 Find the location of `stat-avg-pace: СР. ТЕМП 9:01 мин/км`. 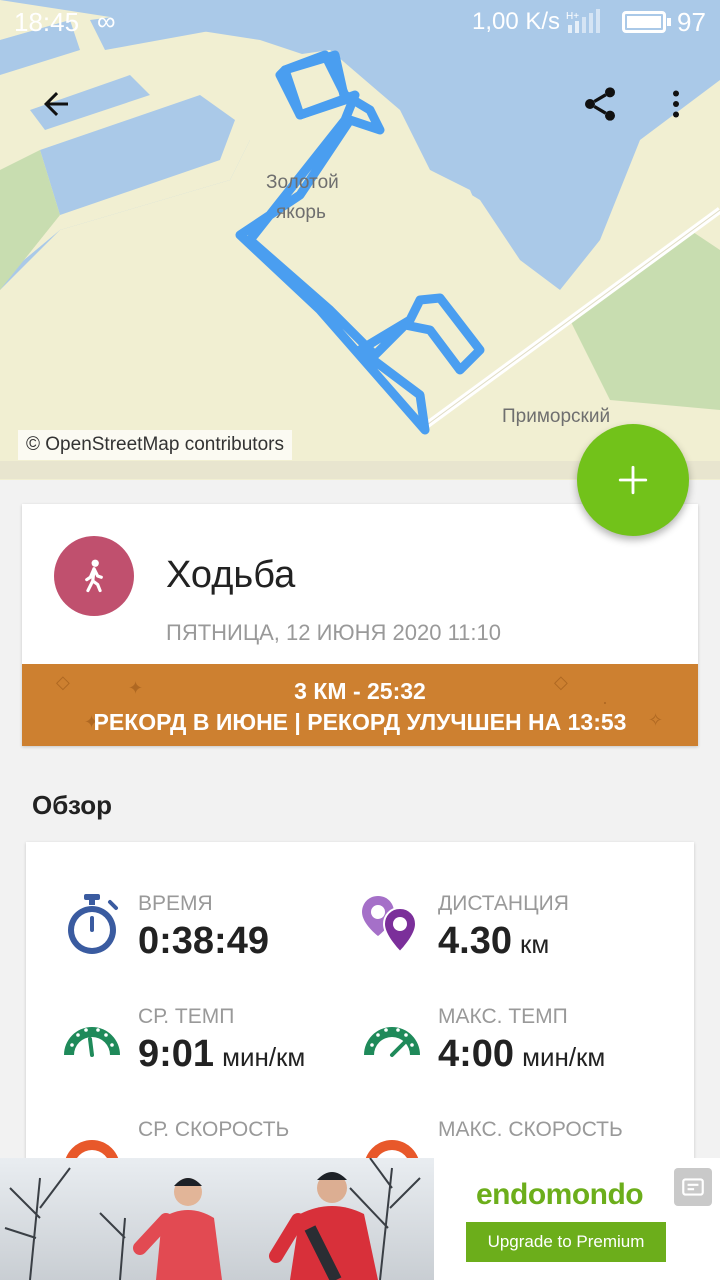

stat-avg-pace: СР. ТЕМП 9:01 мин/км is located at coordinates (210, 1055).